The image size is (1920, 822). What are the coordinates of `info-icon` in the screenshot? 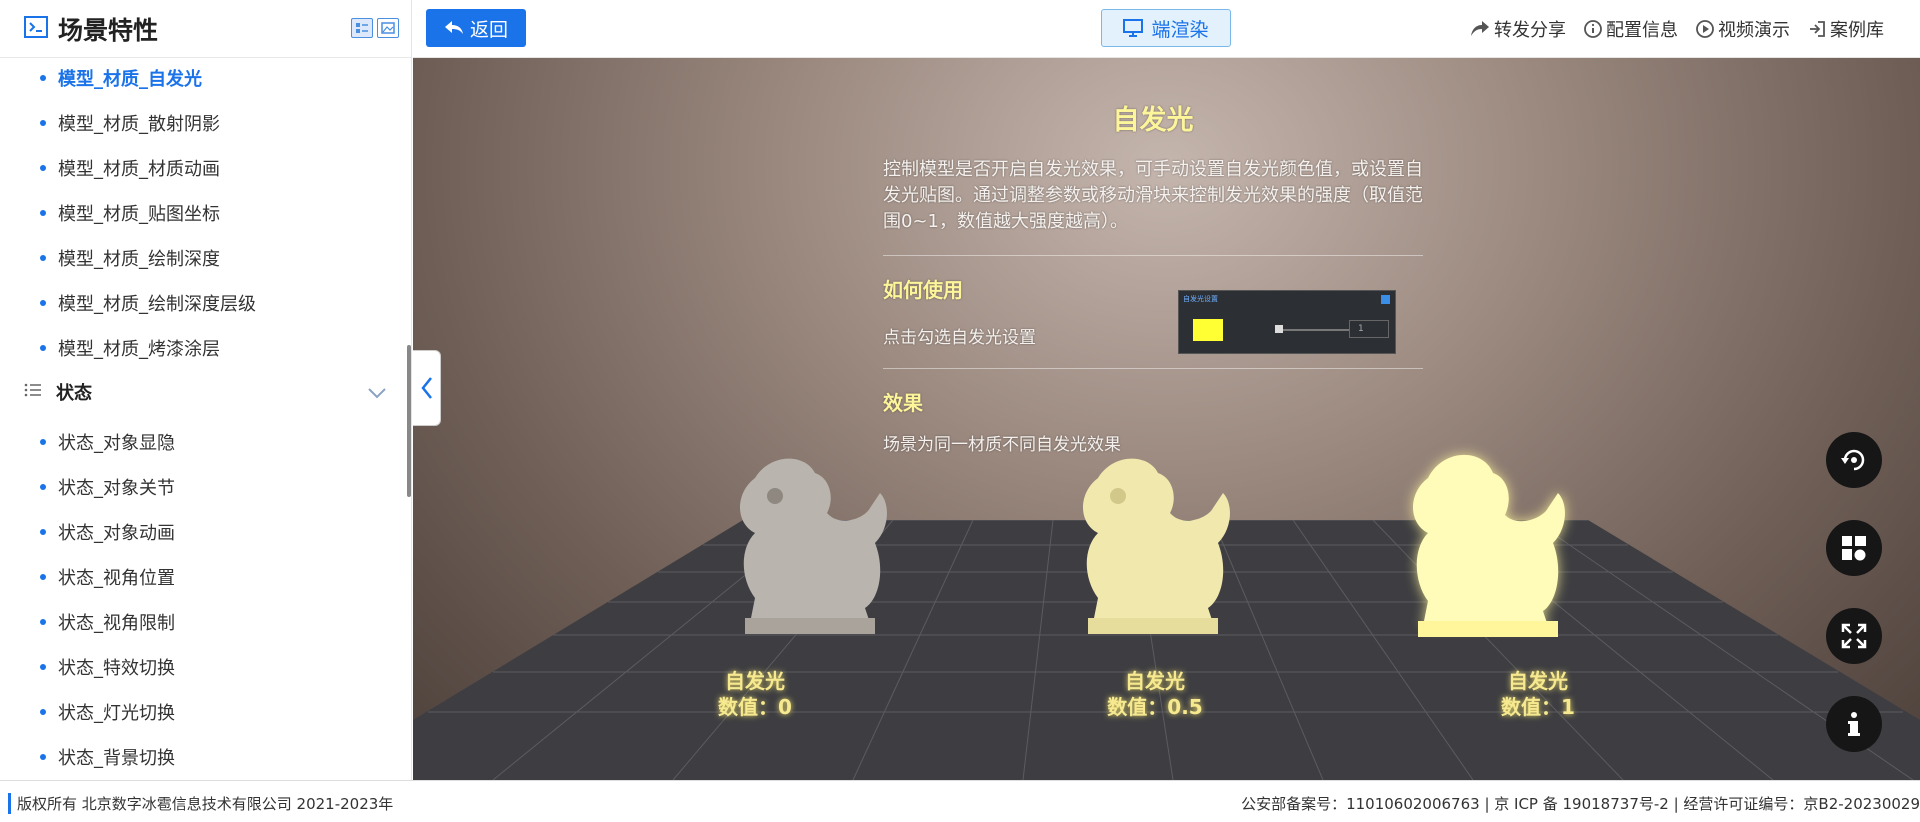 It's located at (1854, 724).